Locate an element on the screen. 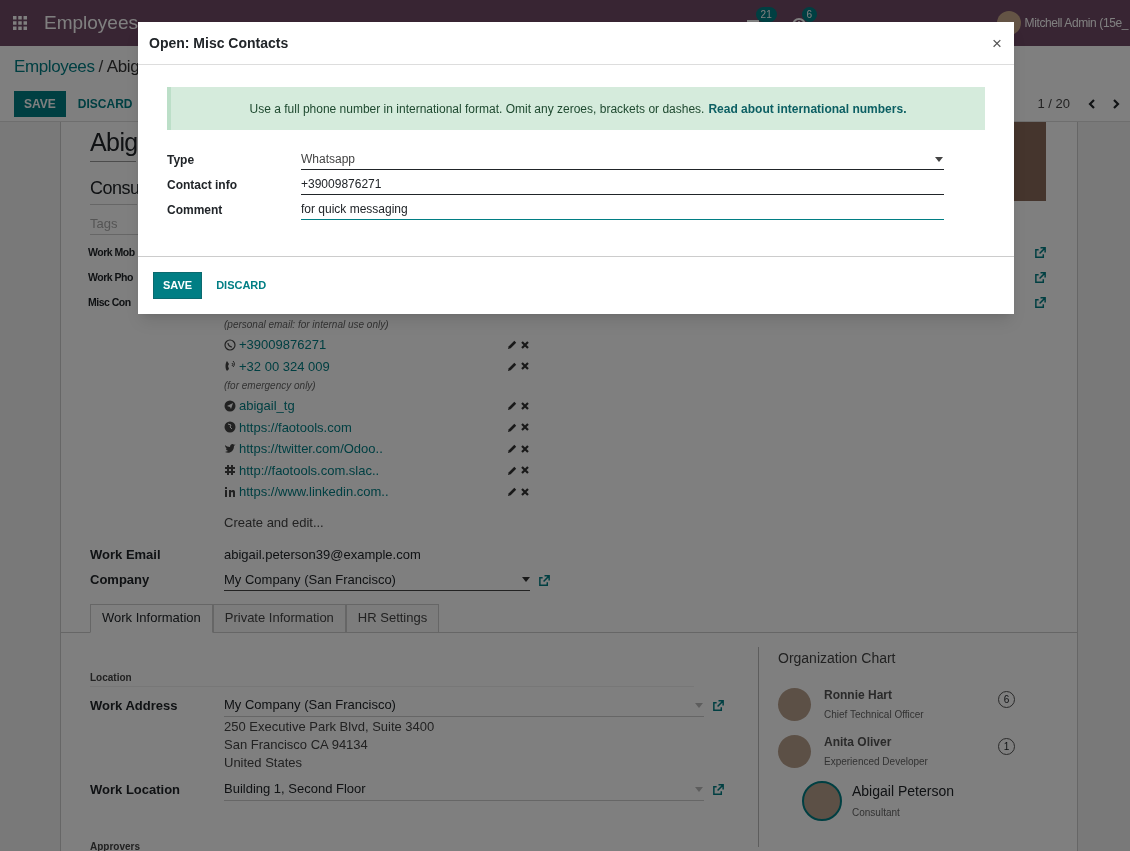  dialog-title: Open: Misc Contacts is located at coordinates (219, 43).